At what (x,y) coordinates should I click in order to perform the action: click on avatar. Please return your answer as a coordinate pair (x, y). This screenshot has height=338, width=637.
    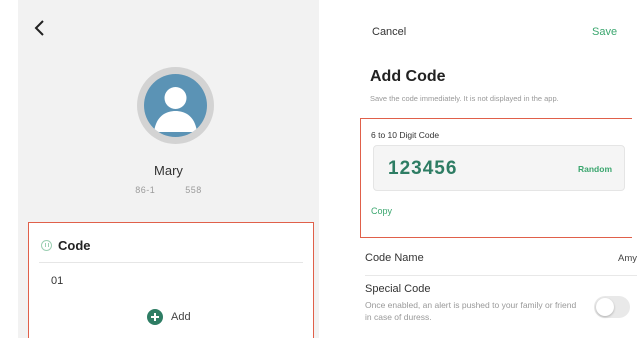
    Looking at the image, I should click on (175, 105).